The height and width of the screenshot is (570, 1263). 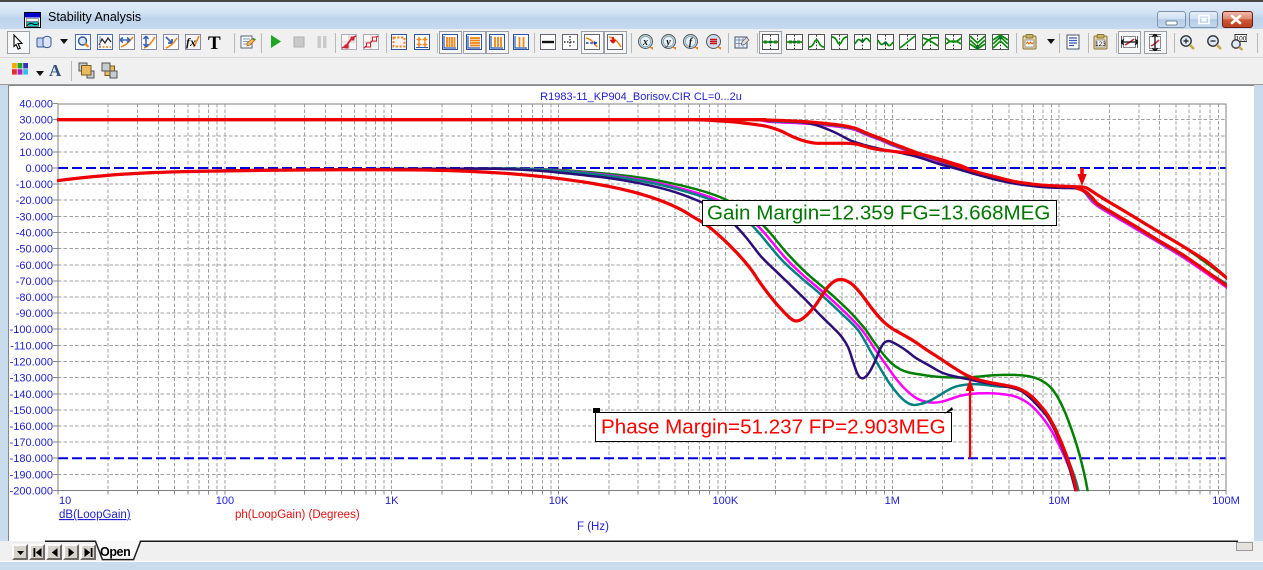 What do you see at coordinates (1058, 501) in the screenshot?
I see `svg-text: 10M` at bounding box center [1058, 501].